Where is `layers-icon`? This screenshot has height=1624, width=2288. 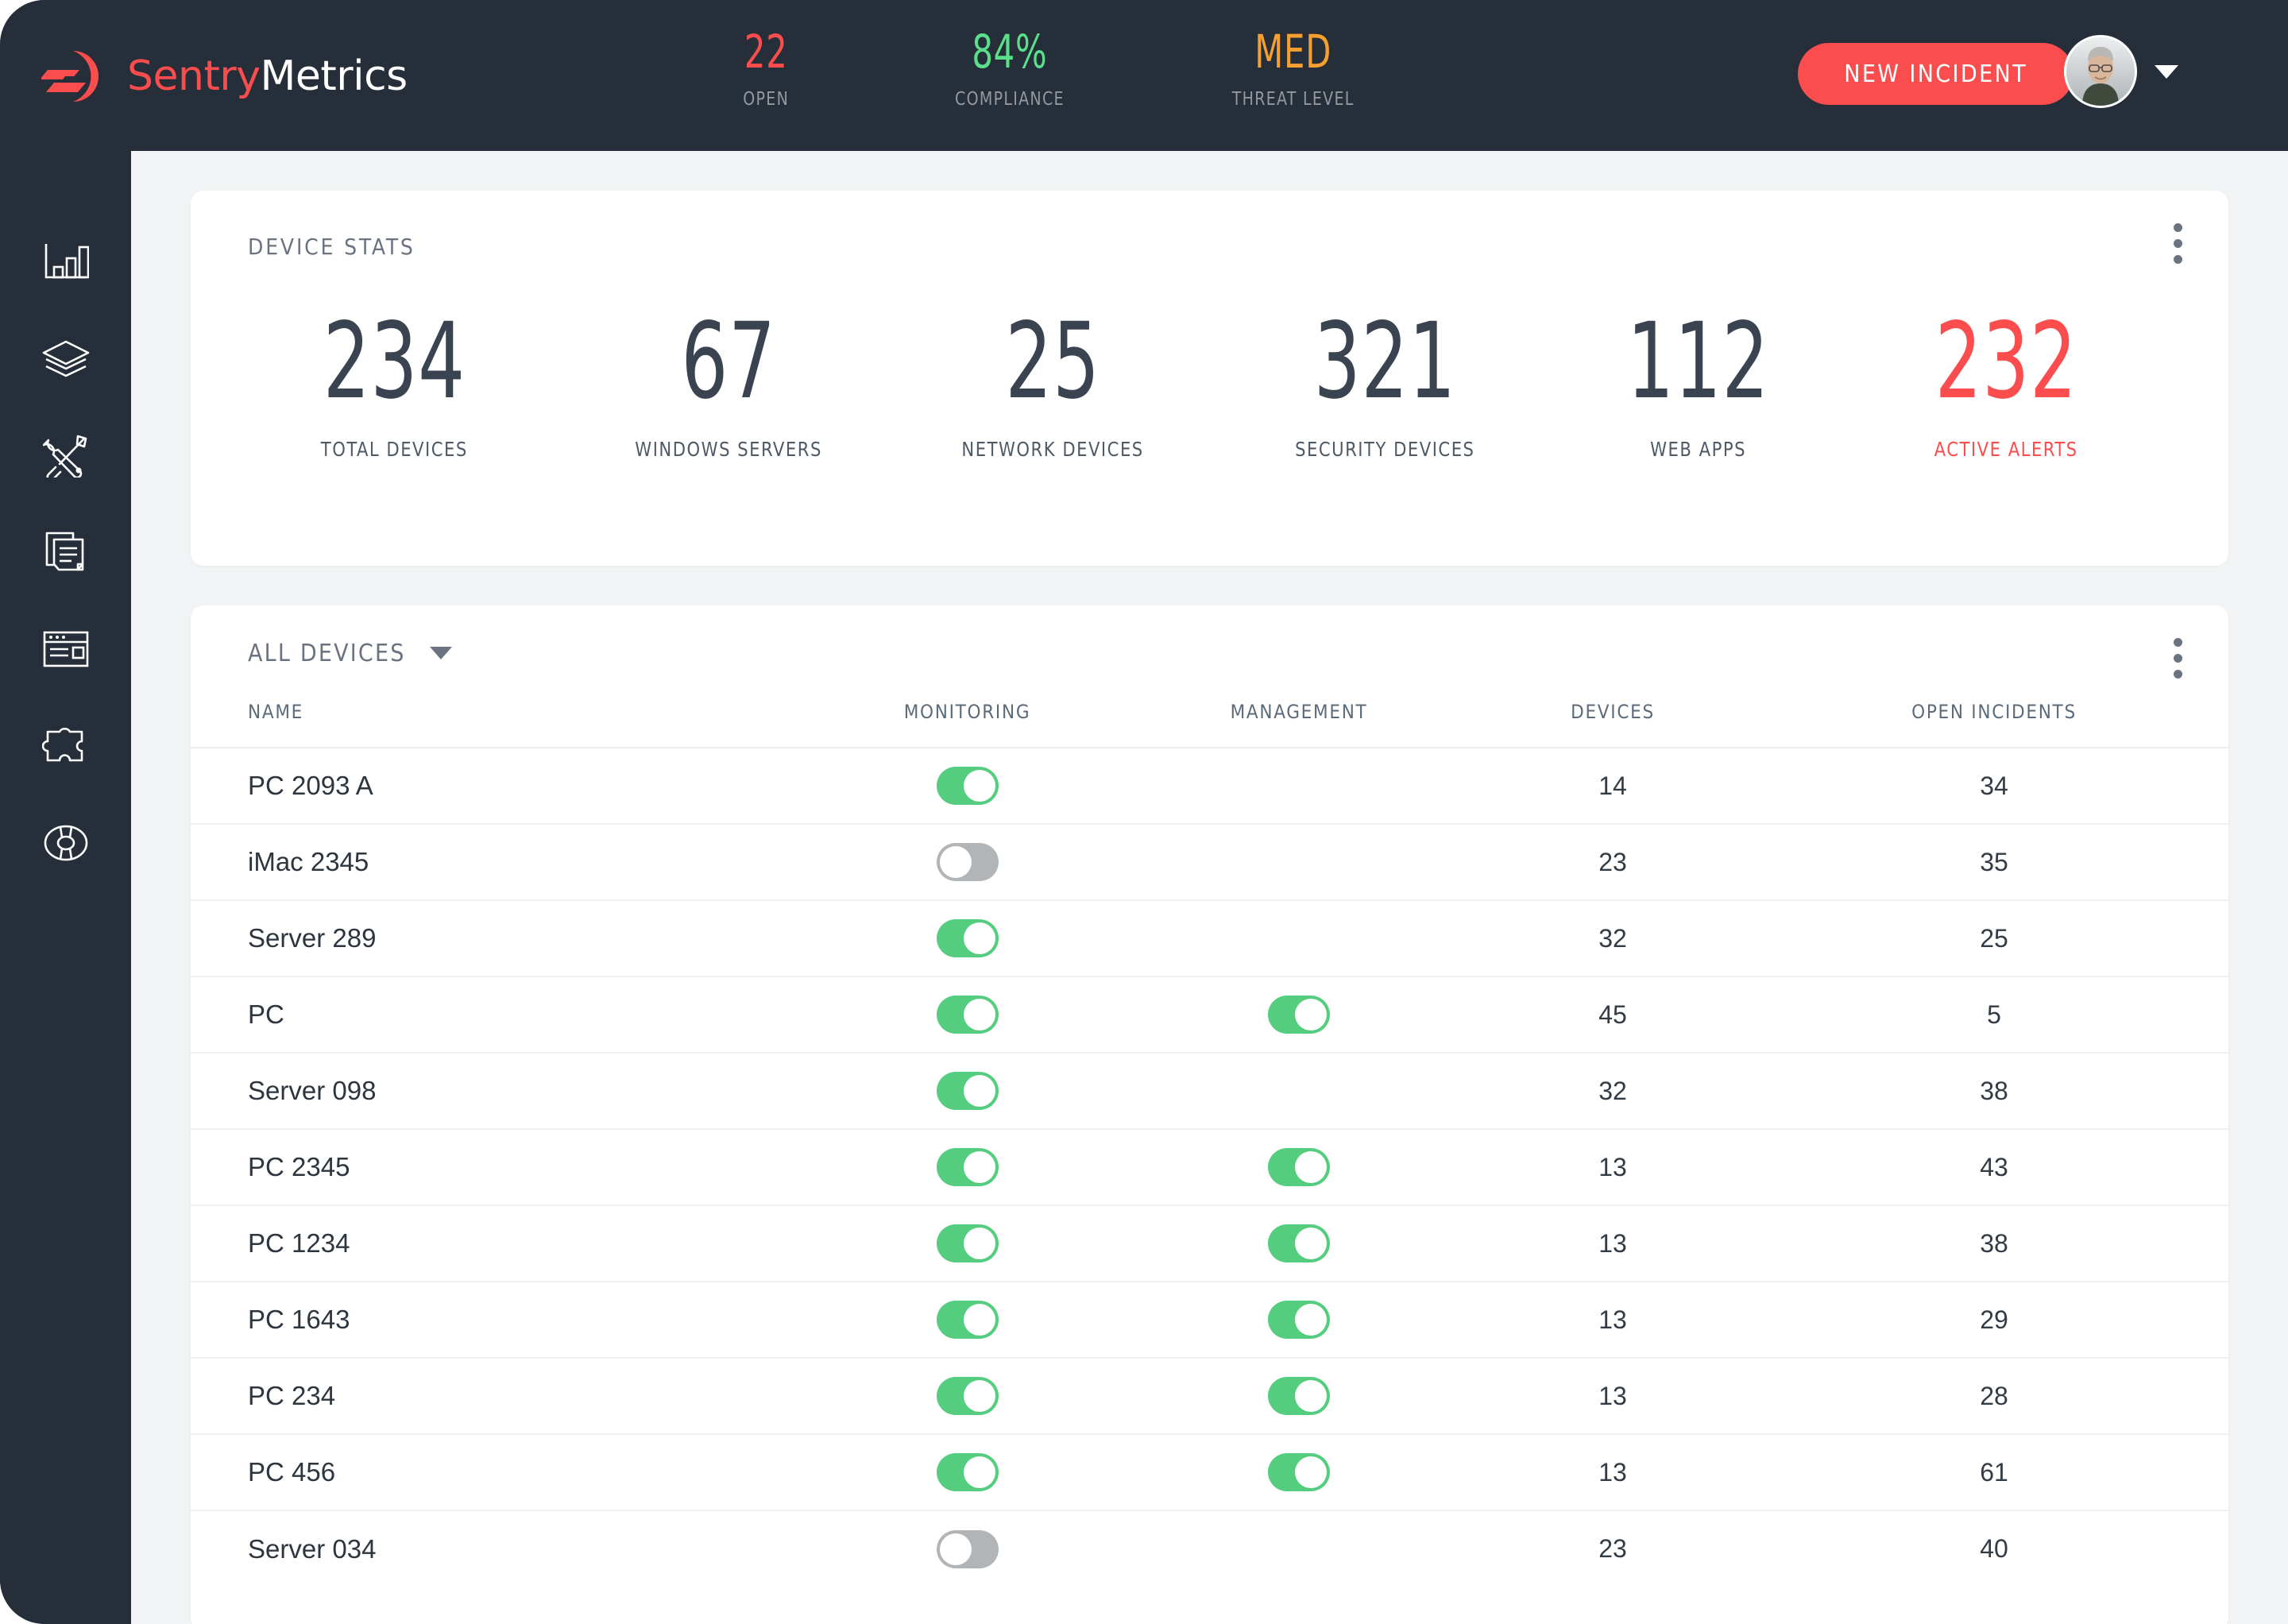 layers-icon is located at coordinates (66, 358).